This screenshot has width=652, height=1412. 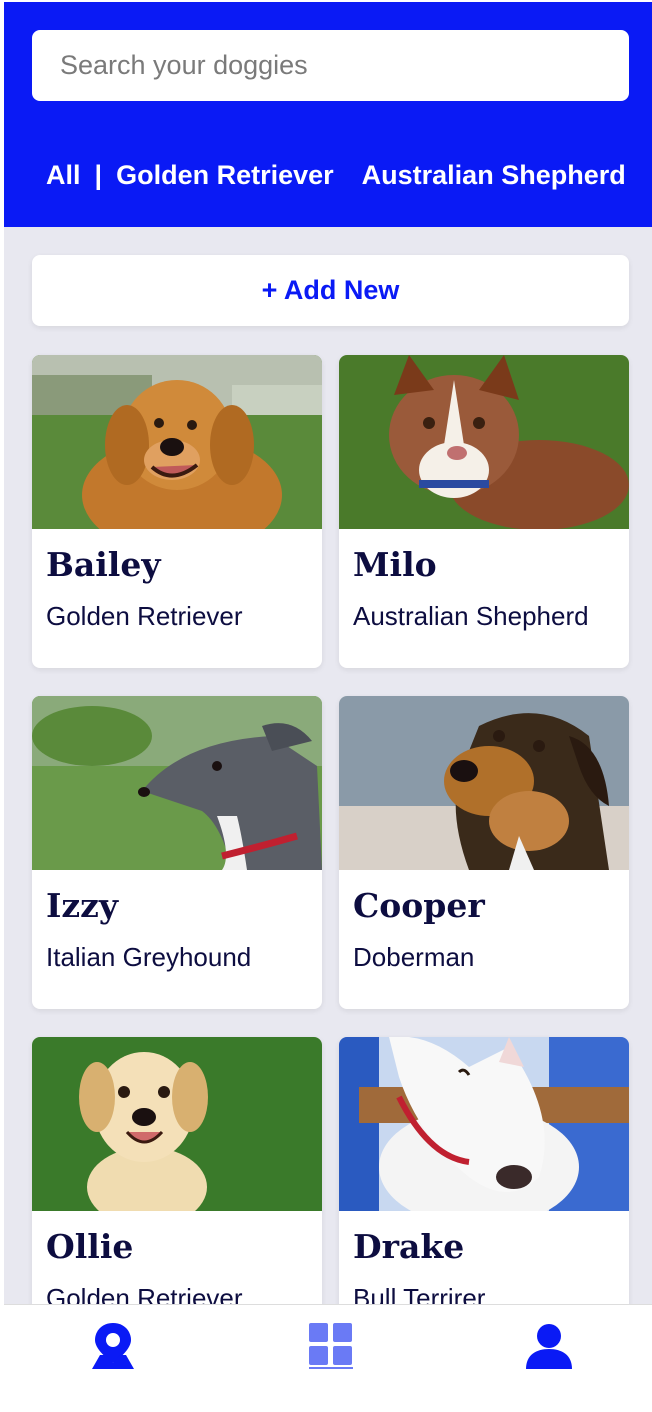 I want to click on dog-card: Milo Australian Shepherd, so click(x=484, y=511).